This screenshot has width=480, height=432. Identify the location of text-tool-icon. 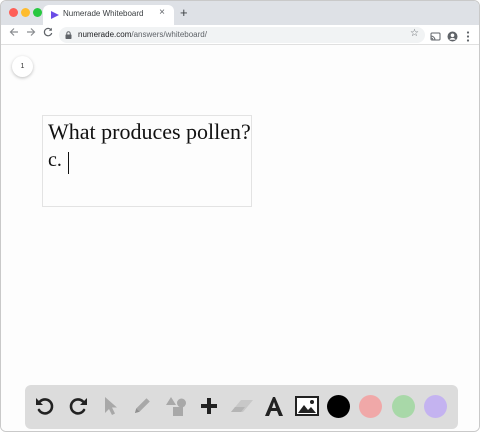
(274, 406).